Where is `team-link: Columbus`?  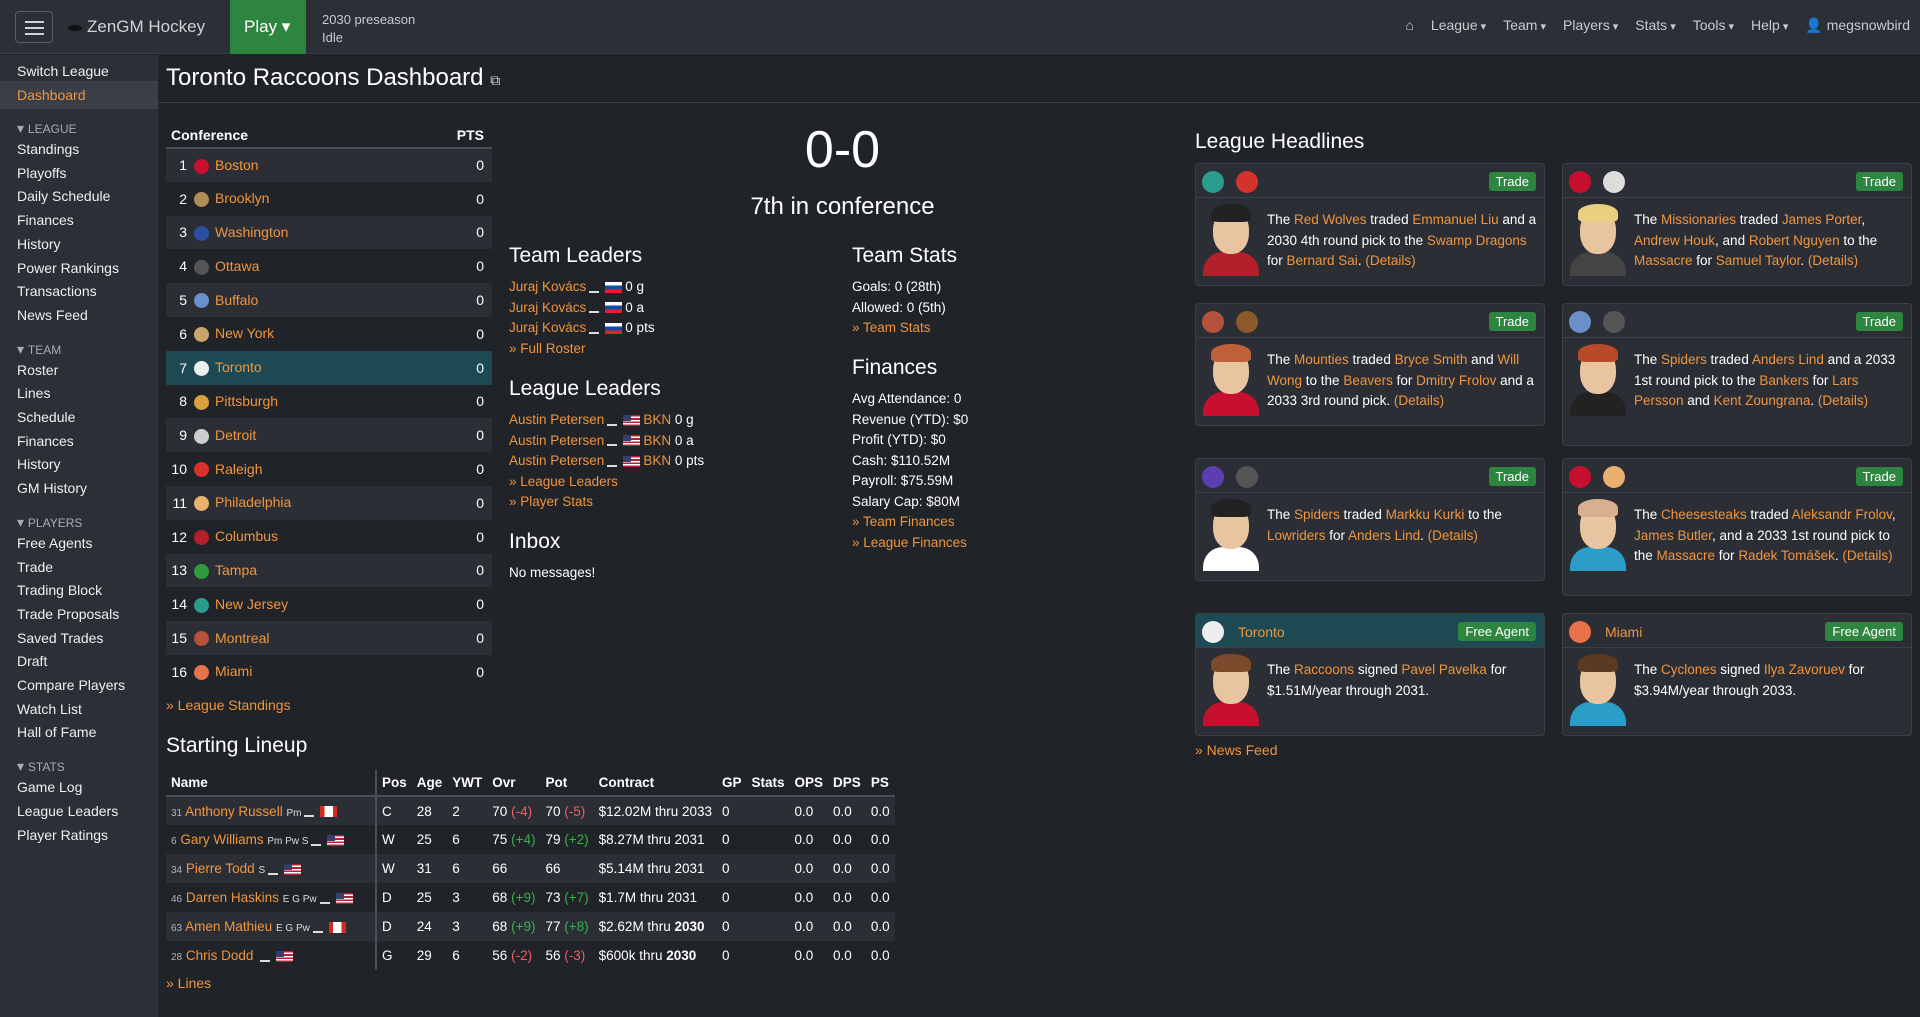 team-link: Columbus is located at coordinates (246, 536).